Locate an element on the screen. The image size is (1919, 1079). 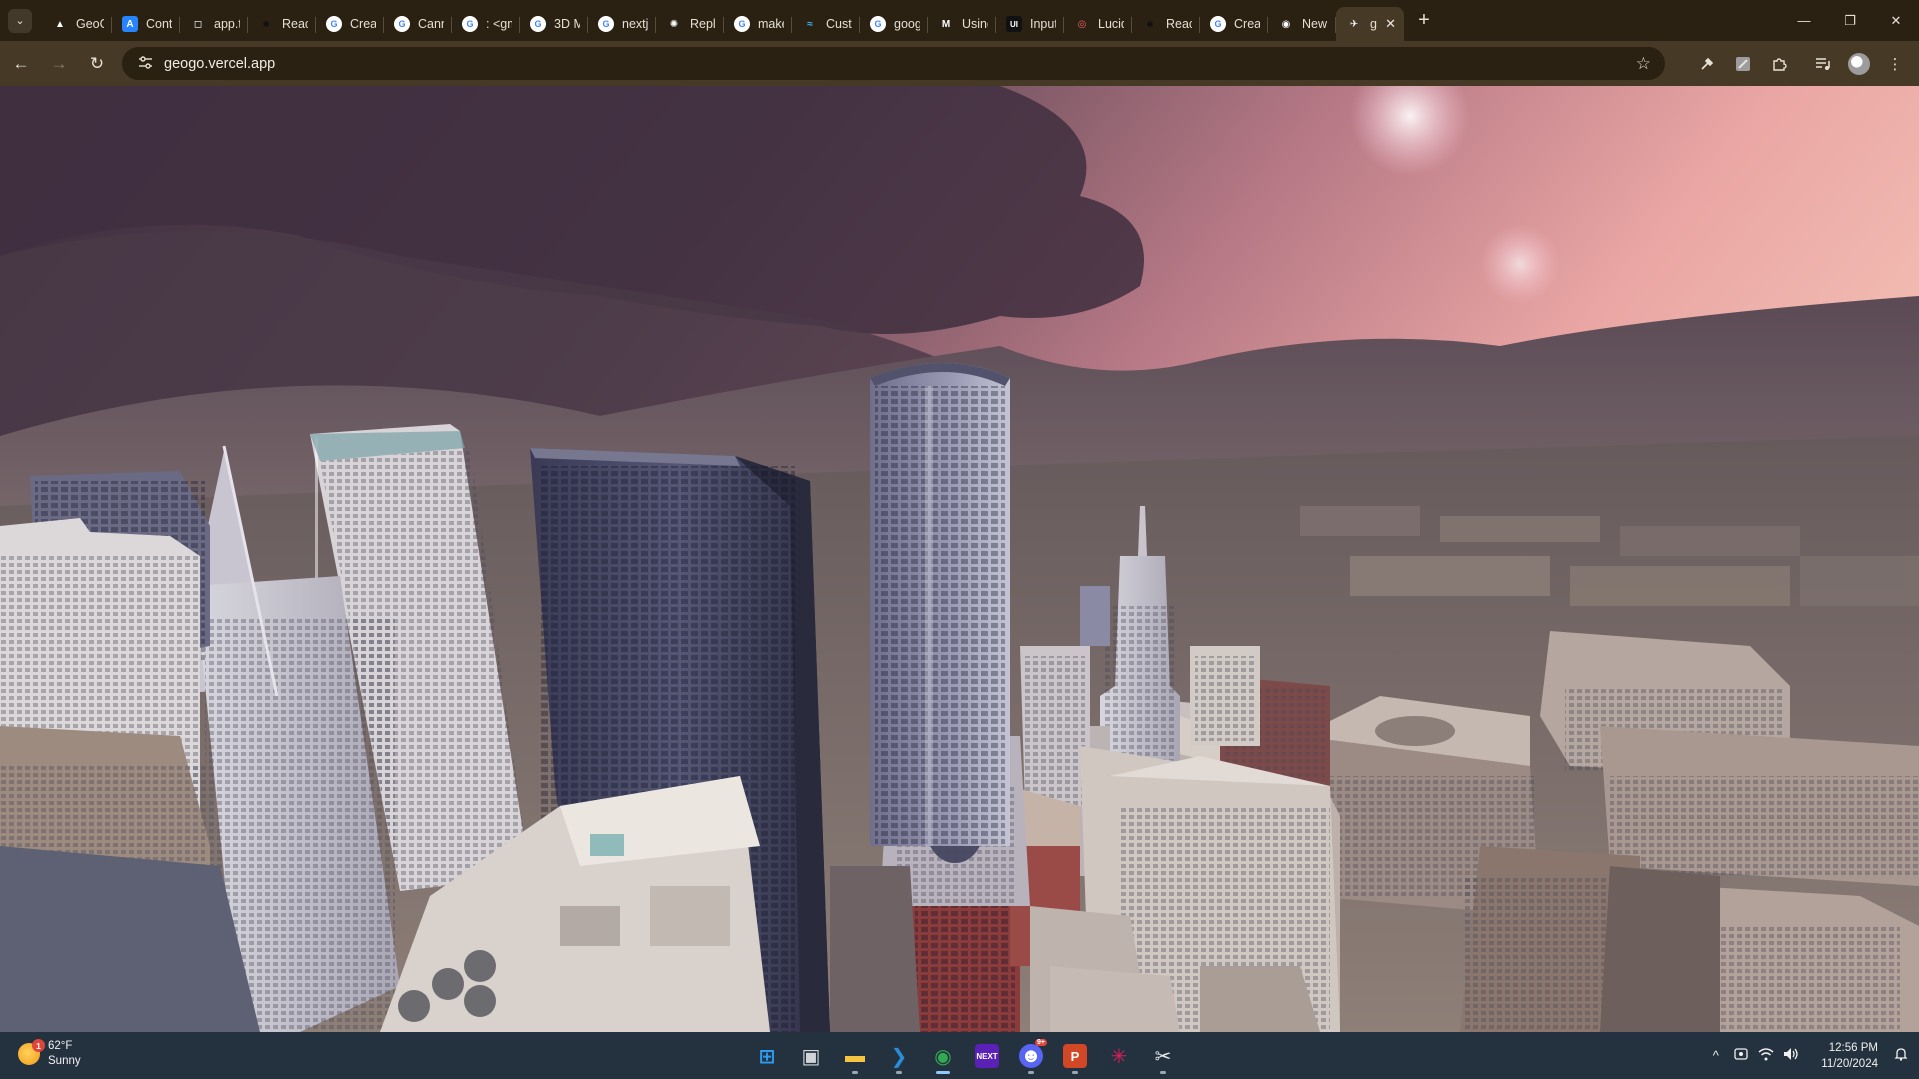
browser-tab: ◻ app.ts: is located at coordinates (214, 24).